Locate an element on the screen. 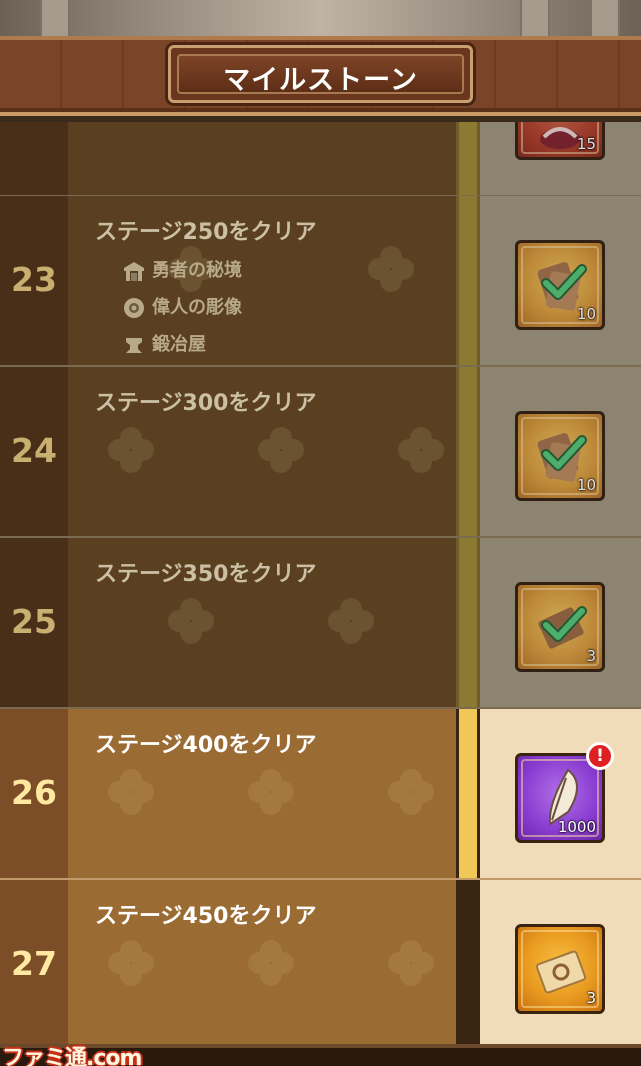 This screenshot has width=641, height=1066. summon-ticket-icon is located at coordinates (561, 972).